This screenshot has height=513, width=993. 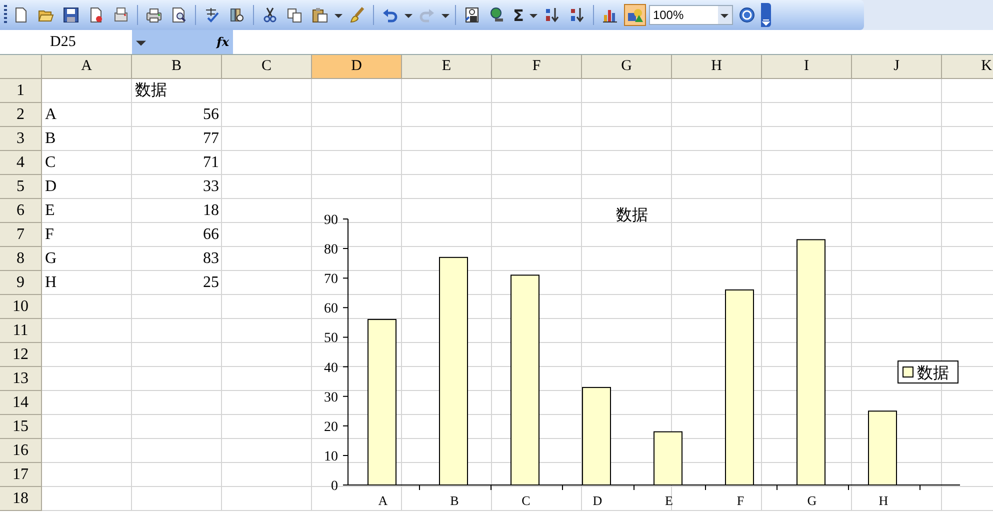 What do you see at coordinates (331, 309) in the screenshot?
I see `axis-label: 60` at bounding box center [331, 309].